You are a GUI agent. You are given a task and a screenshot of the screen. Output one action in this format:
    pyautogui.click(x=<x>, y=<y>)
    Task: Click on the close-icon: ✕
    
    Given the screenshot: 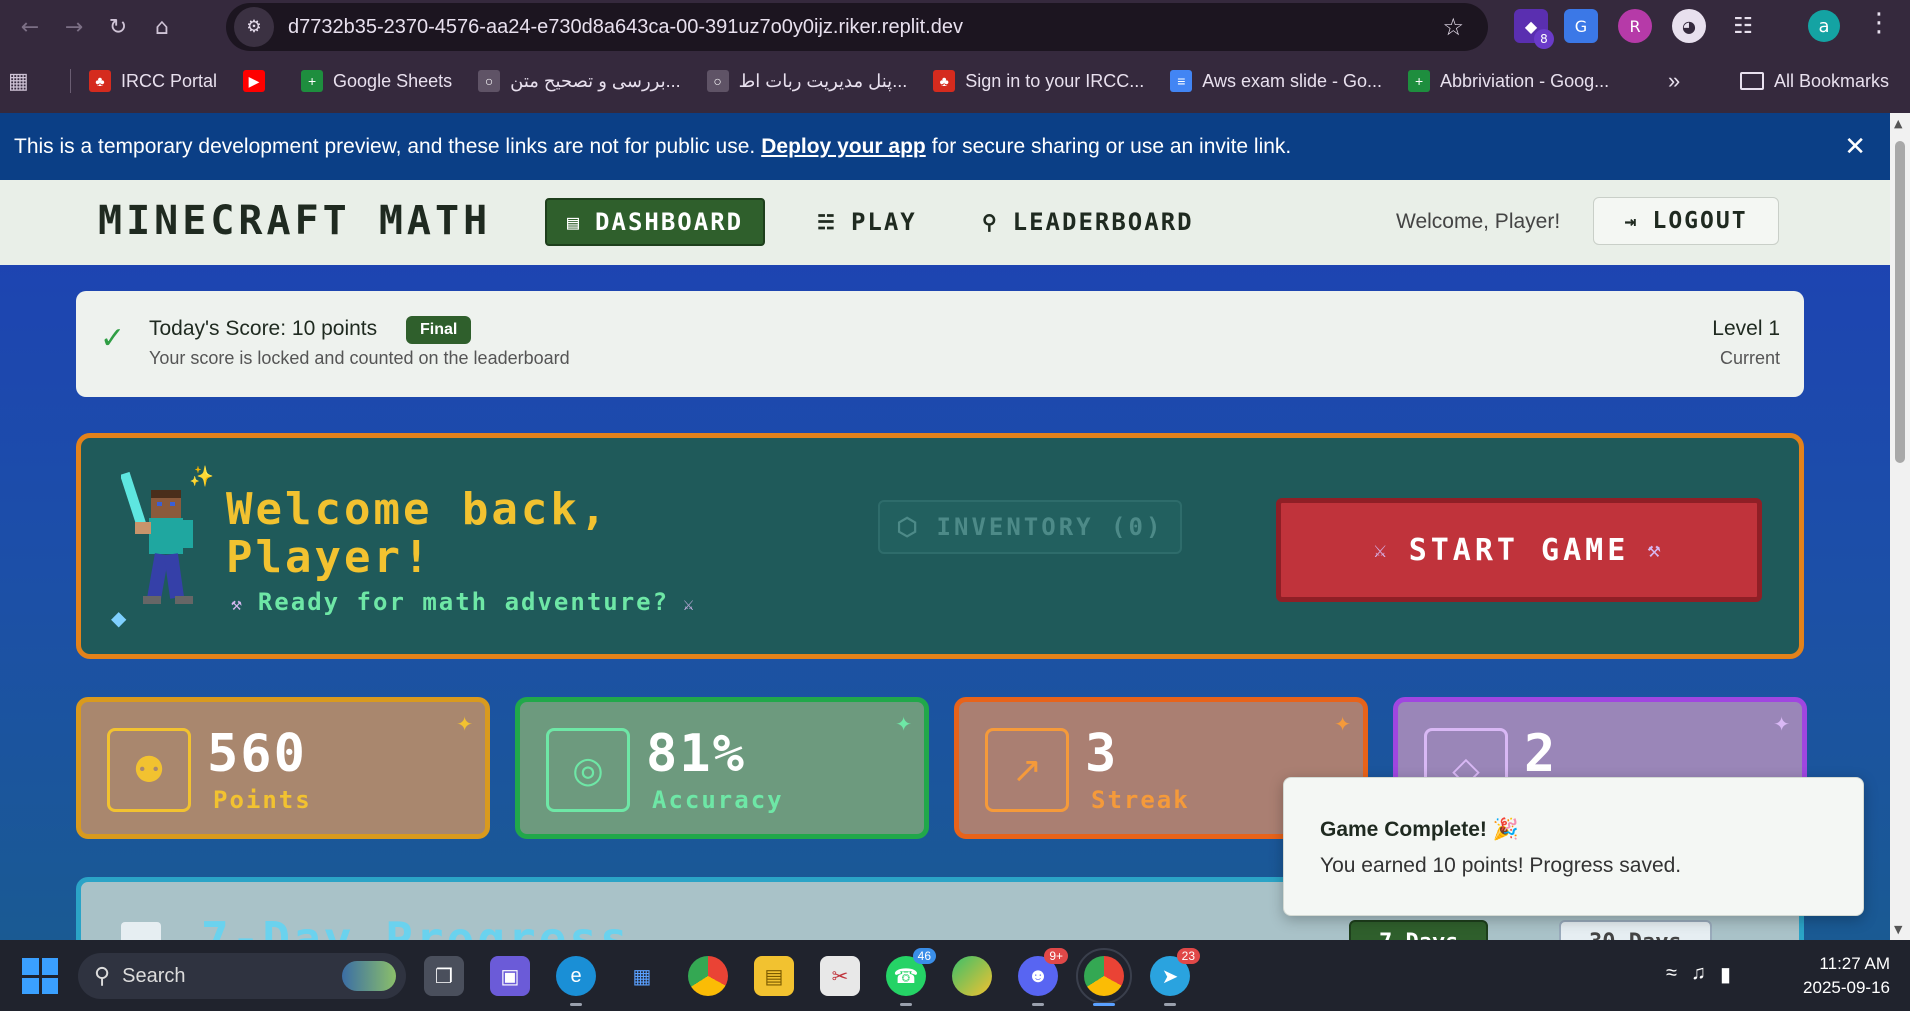 What is the action you would take?
    pyautogui.click(x=1855, y=146)
    